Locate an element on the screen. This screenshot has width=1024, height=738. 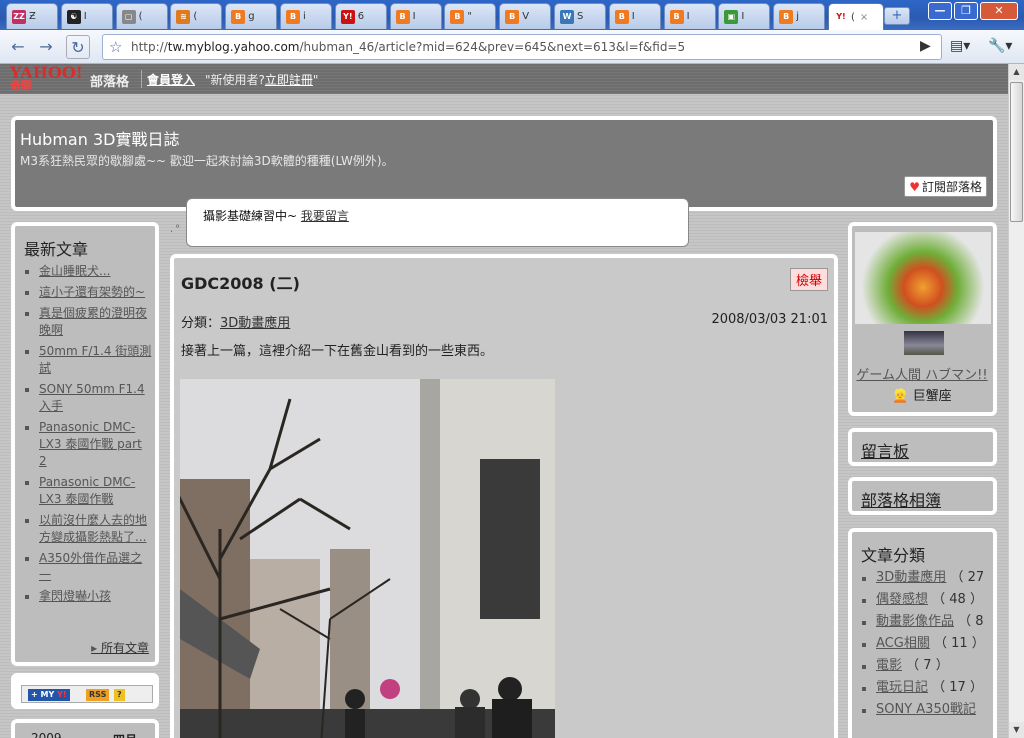
minimize-button: — is located at coordinates (940, 11).